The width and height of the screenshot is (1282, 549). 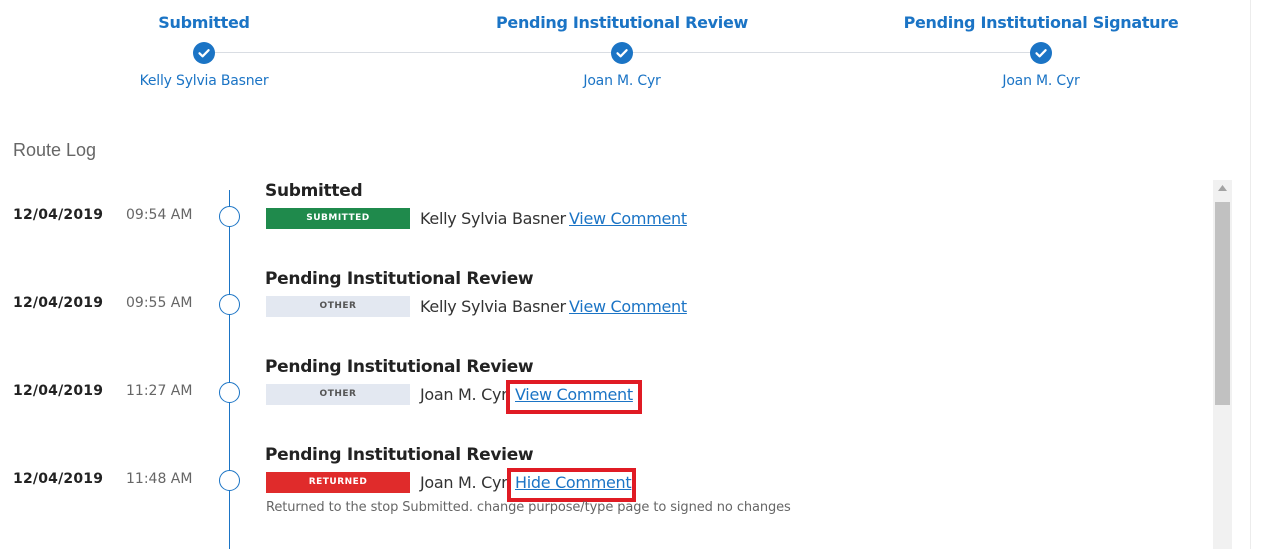 What do you see at coordinates (1222, 303) in the screenshot?
I see `scrollbar-thumb` at bounding box center [1222, 303].